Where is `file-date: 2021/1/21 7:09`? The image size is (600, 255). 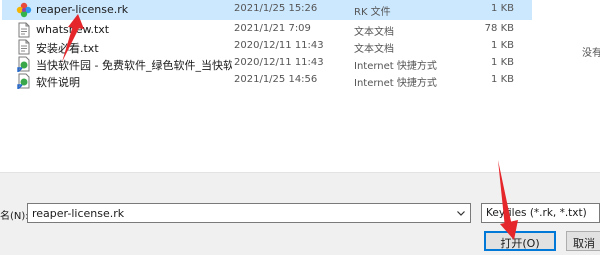
file-date: 2021/1/21 7:09 is located at coordinates (272, 28).